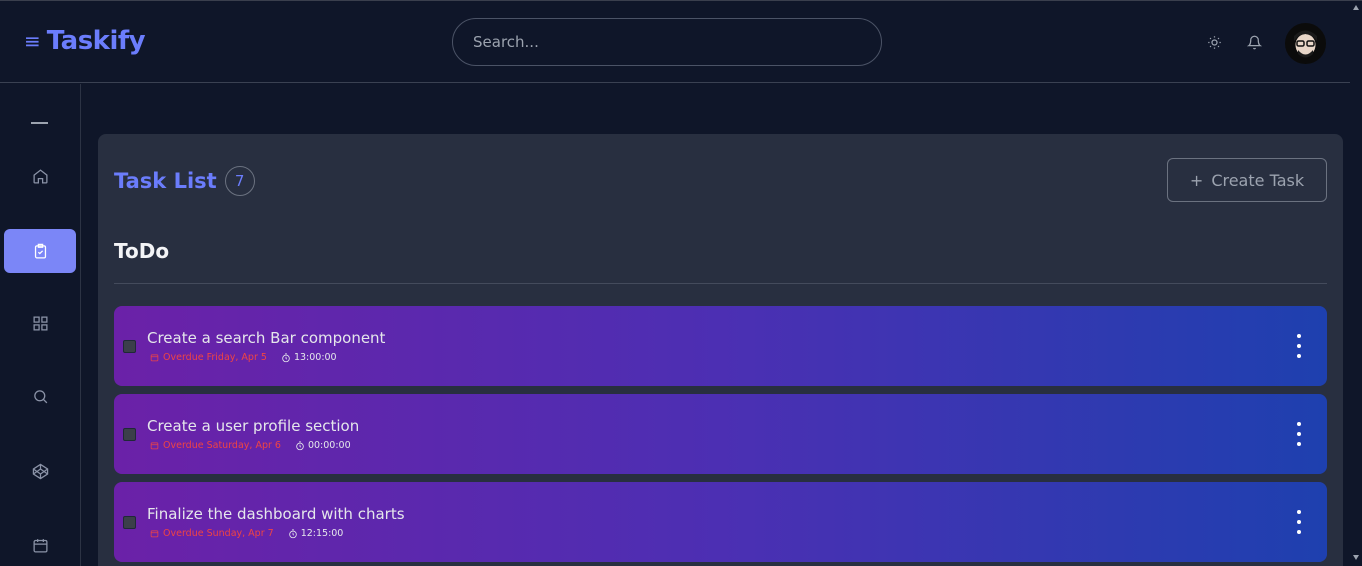 This screenshot has width=1362, height=566. What do you see at coordinates (1258, 180) in the screenshot?
I see `create-task-label: Create Task` at bounding box center [1258, 180].